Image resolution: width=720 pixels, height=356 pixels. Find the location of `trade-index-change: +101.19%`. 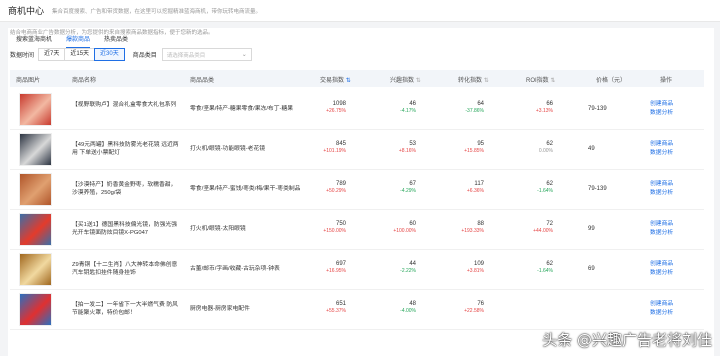

trade-index-change: +101.19% is located at coordinates (334, 151).